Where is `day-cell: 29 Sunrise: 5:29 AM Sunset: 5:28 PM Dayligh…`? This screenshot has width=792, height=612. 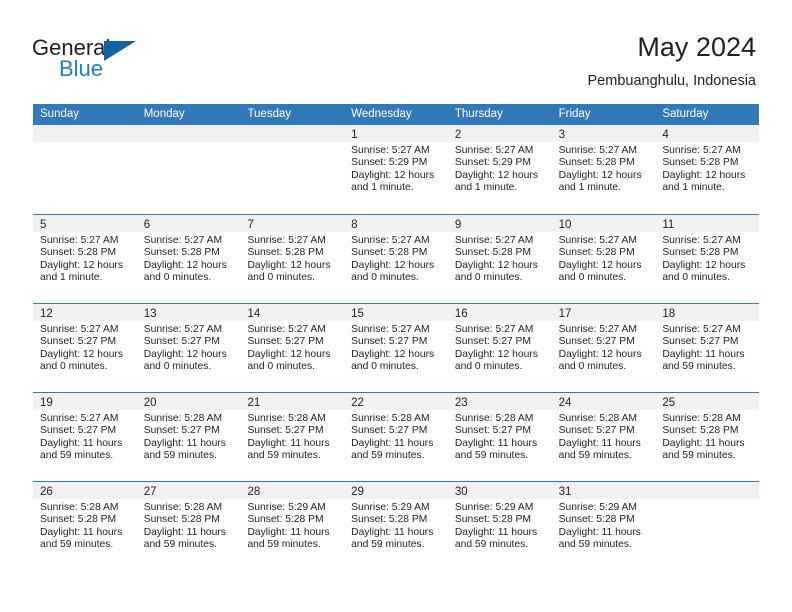
day-cell: 29 Sunrise: 5:29 AM Sunset: 5:28 PM Dayligh… is located at coordinates (396, 526).